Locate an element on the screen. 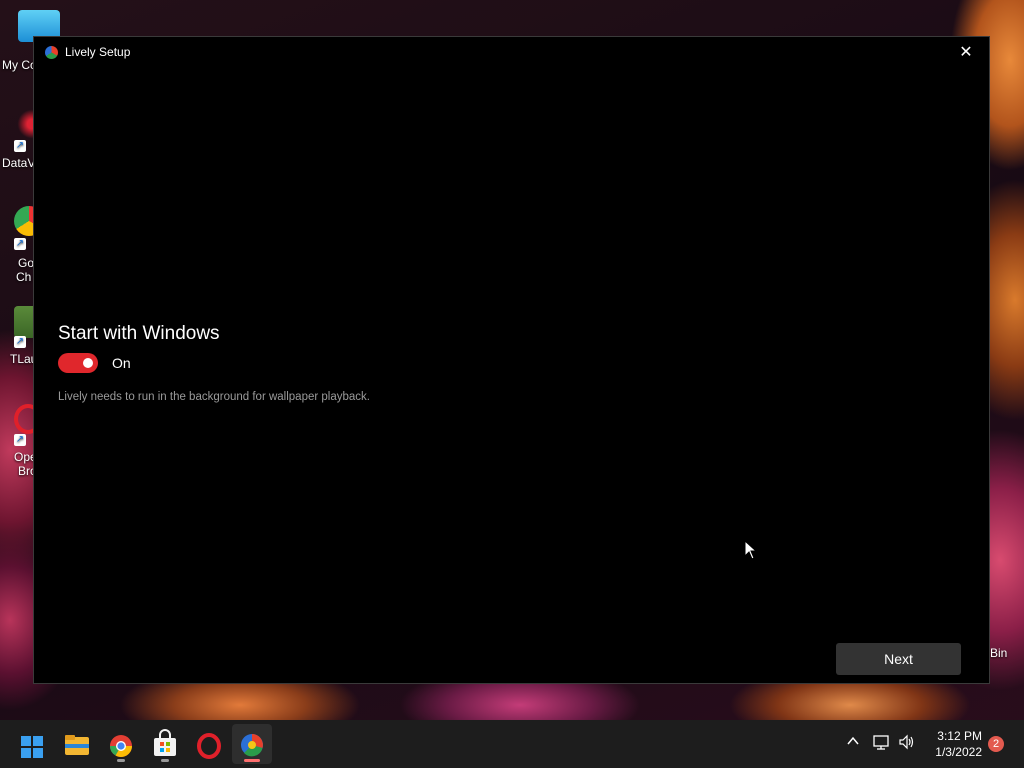  clock-date: 1/3/2022 is located at coordinates (956, 752).